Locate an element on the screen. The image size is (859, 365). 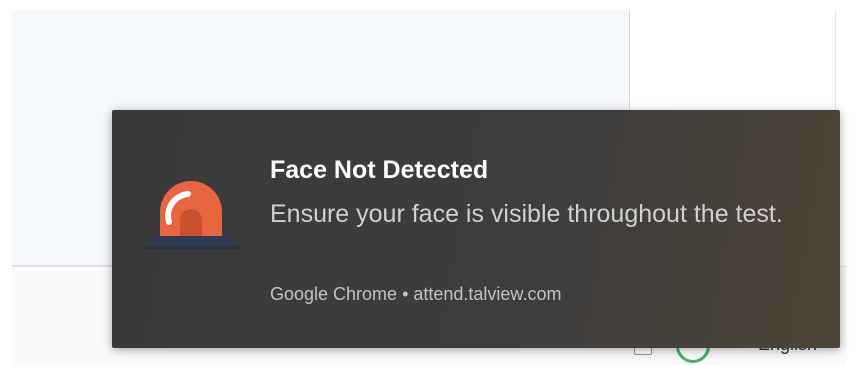
siren-alarm-icon is located at coordinates (191, 212).